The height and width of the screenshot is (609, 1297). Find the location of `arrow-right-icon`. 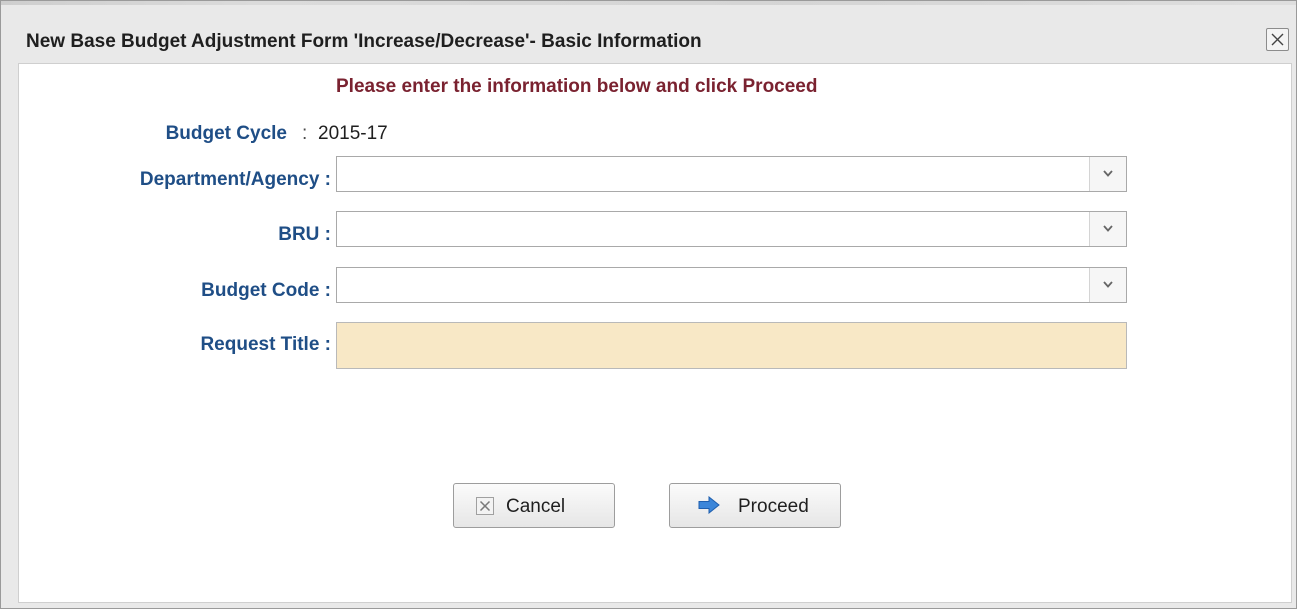

arrow-right-icon is located at coordinates (709, 505).